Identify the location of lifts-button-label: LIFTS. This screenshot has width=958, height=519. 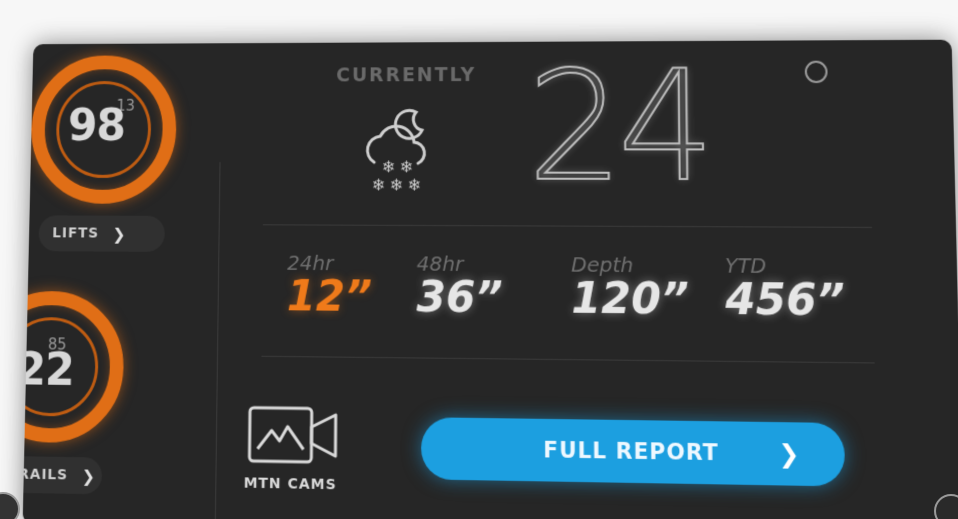
(76, 233).